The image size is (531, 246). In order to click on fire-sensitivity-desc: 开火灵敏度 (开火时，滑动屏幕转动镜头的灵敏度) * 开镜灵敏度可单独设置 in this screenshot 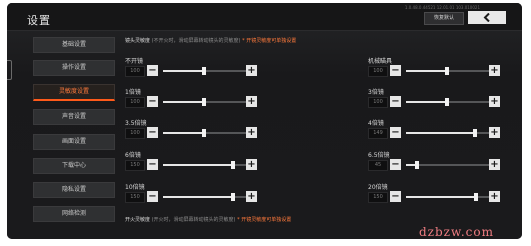, I will do `click(208, 219)`.